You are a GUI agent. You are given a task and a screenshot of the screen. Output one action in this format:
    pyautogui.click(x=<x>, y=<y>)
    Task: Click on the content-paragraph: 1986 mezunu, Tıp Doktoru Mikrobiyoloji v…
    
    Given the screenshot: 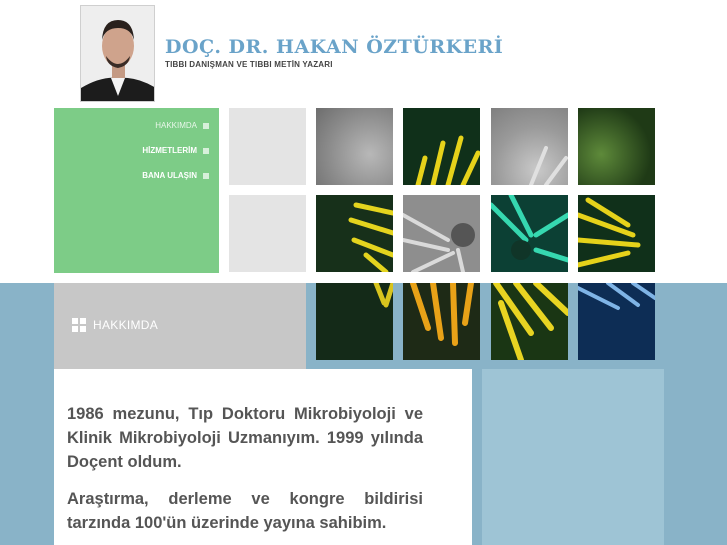 What is the action you would take?
    pyautogui.click(x=245, y=438)
    